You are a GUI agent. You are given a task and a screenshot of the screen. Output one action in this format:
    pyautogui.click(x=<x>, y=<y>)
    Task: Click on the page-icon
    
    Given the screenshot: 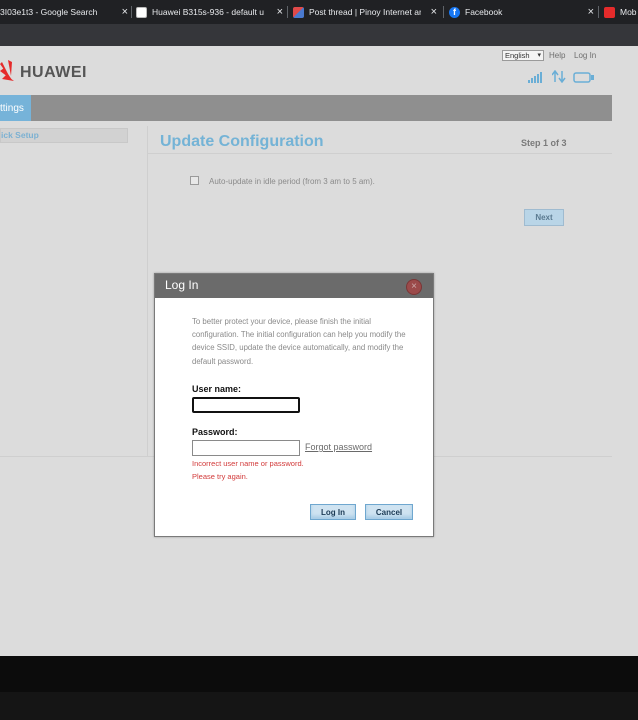 What is the action you would take?
    pyautogui.click(x=141, y=12)
    